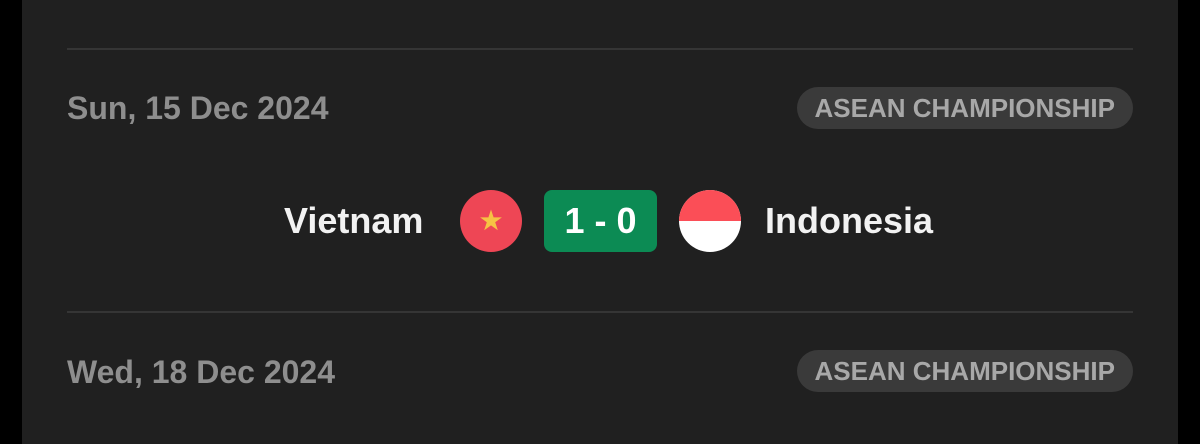 The height and width of the screenshot is (444, 1200). I want to click on away-team-name: Indonesia, so click(849, 221).